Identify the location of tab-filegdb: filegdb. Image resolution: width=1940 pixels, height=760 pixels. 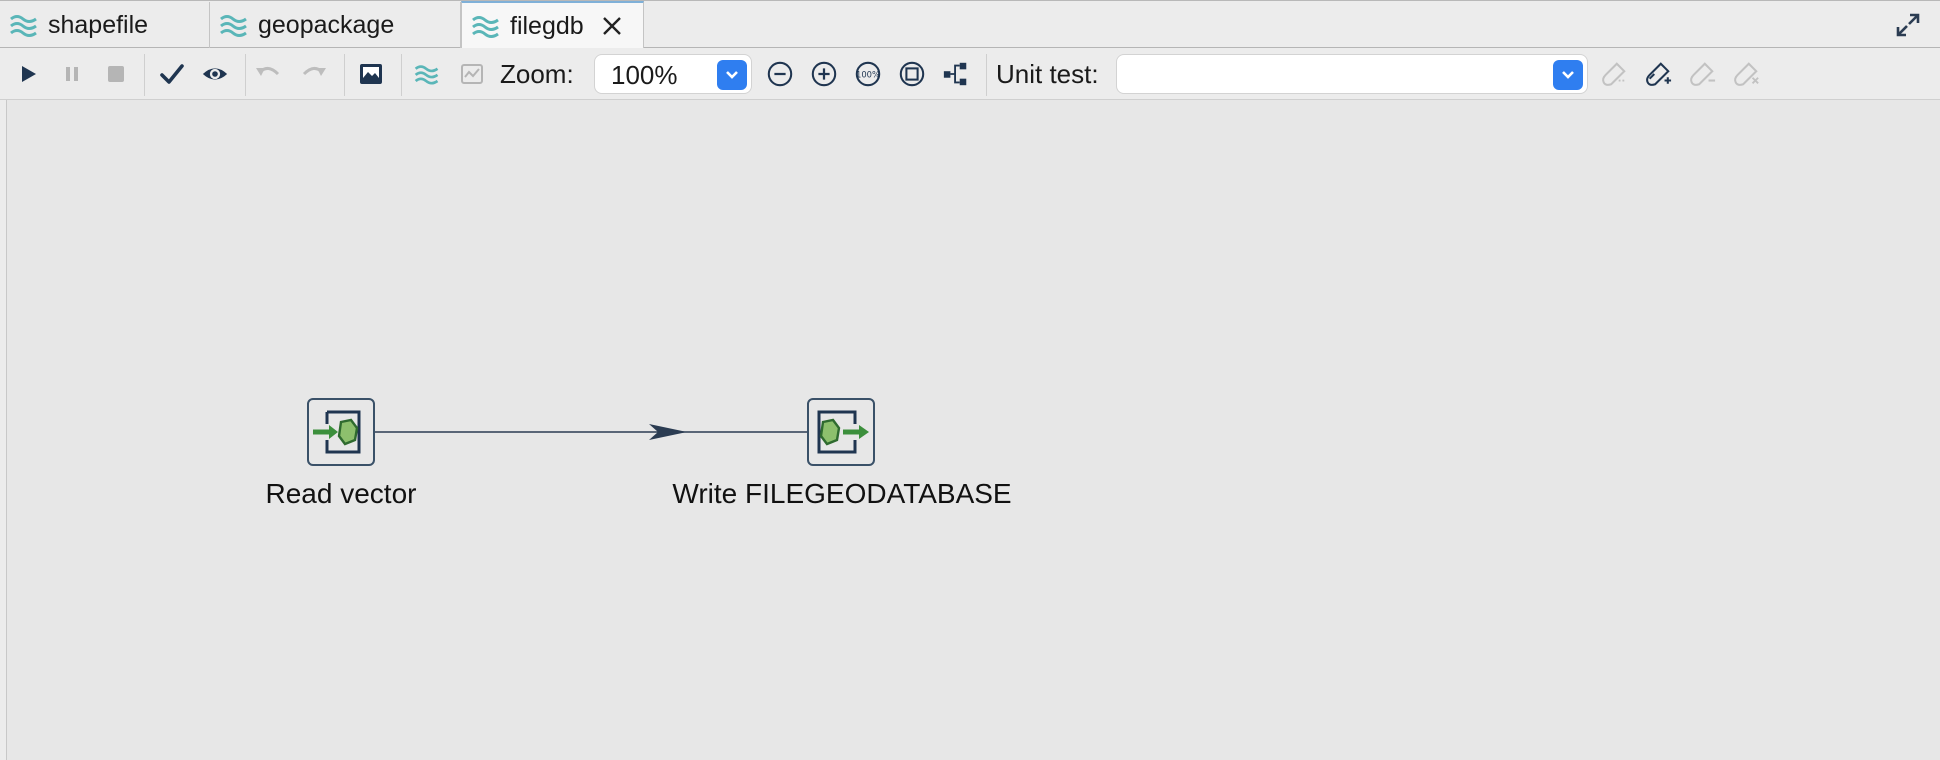
(552, 25).